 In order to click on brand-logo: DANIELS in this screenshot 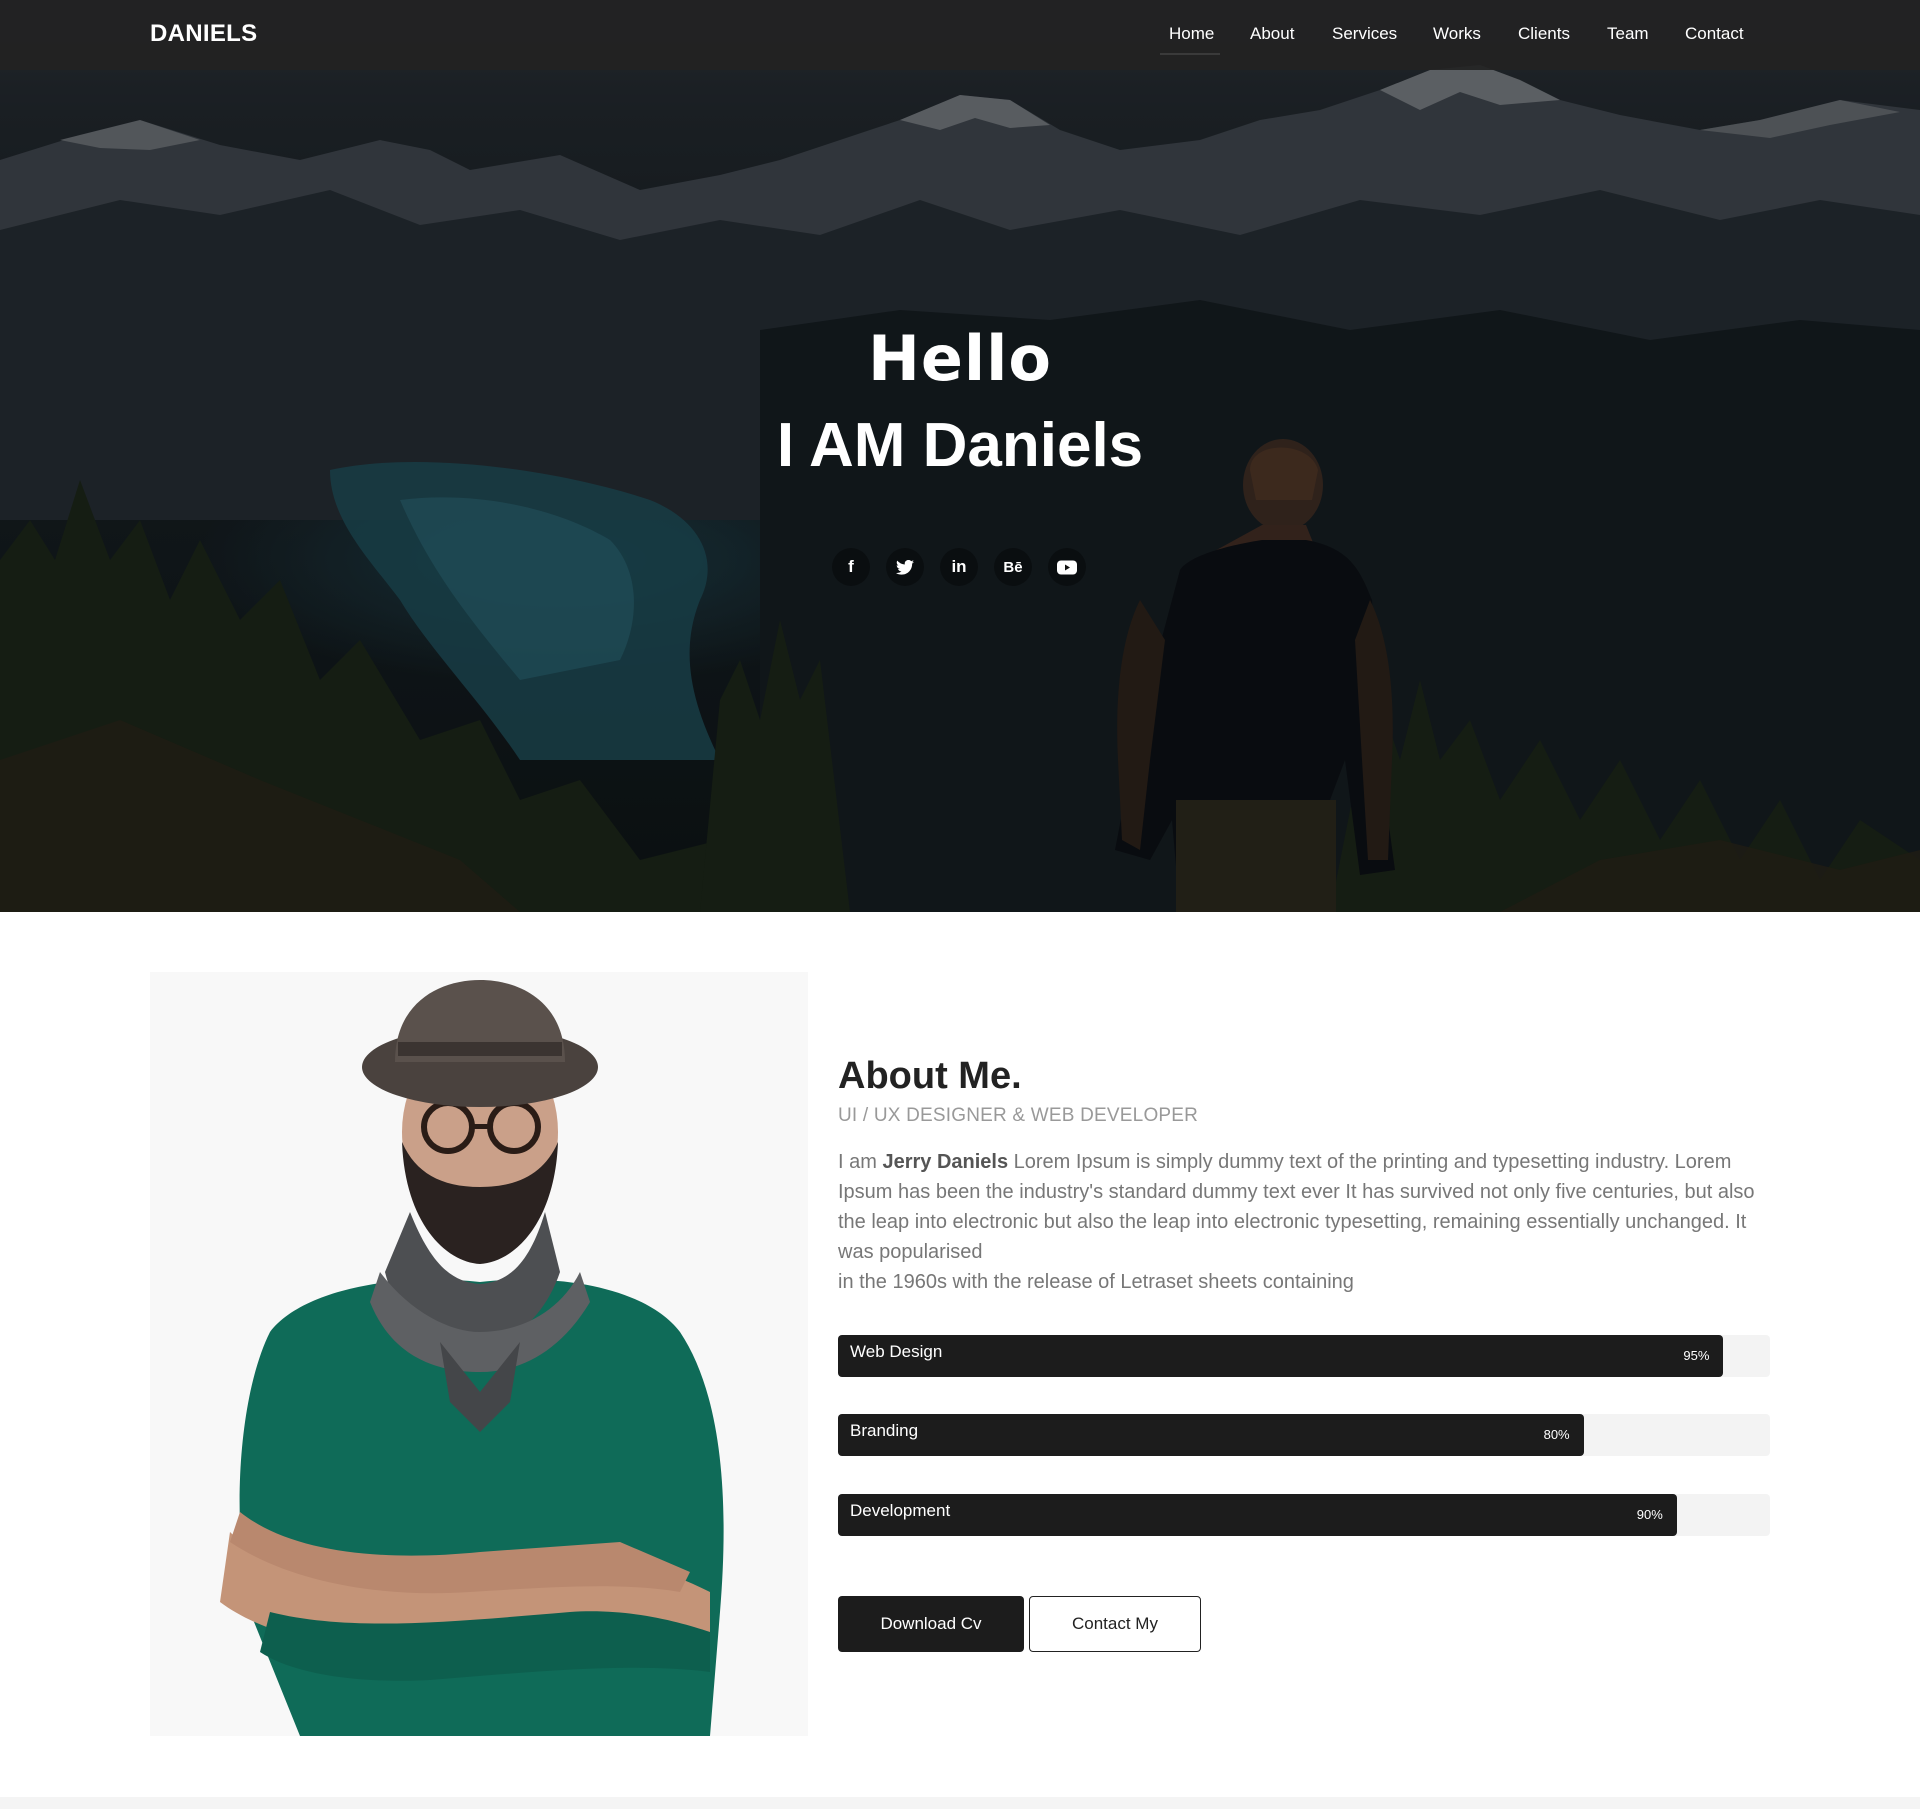, I will do `click(203, 34)`.